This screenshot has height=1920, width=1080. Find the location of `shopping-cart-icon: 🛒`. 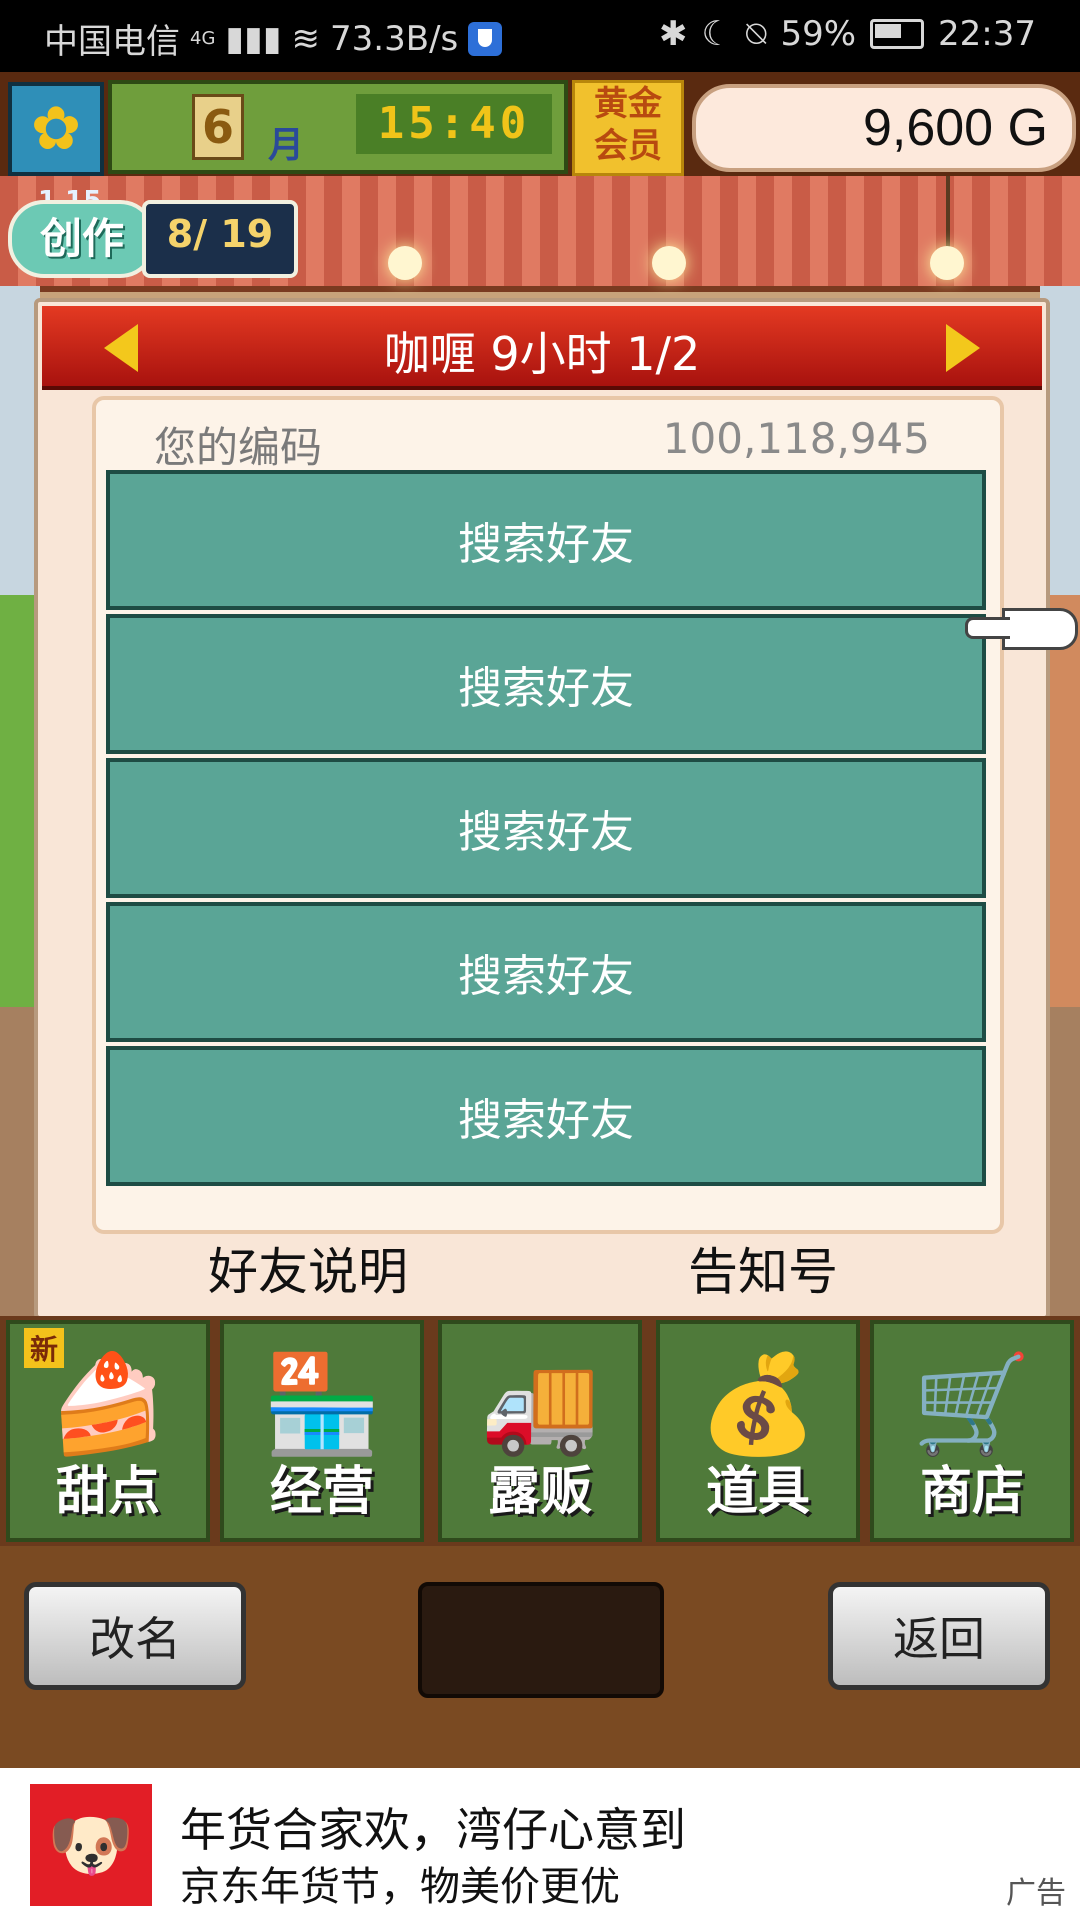

shopping-cart-icon: 🛒 is located at coordinates (972, 1404).